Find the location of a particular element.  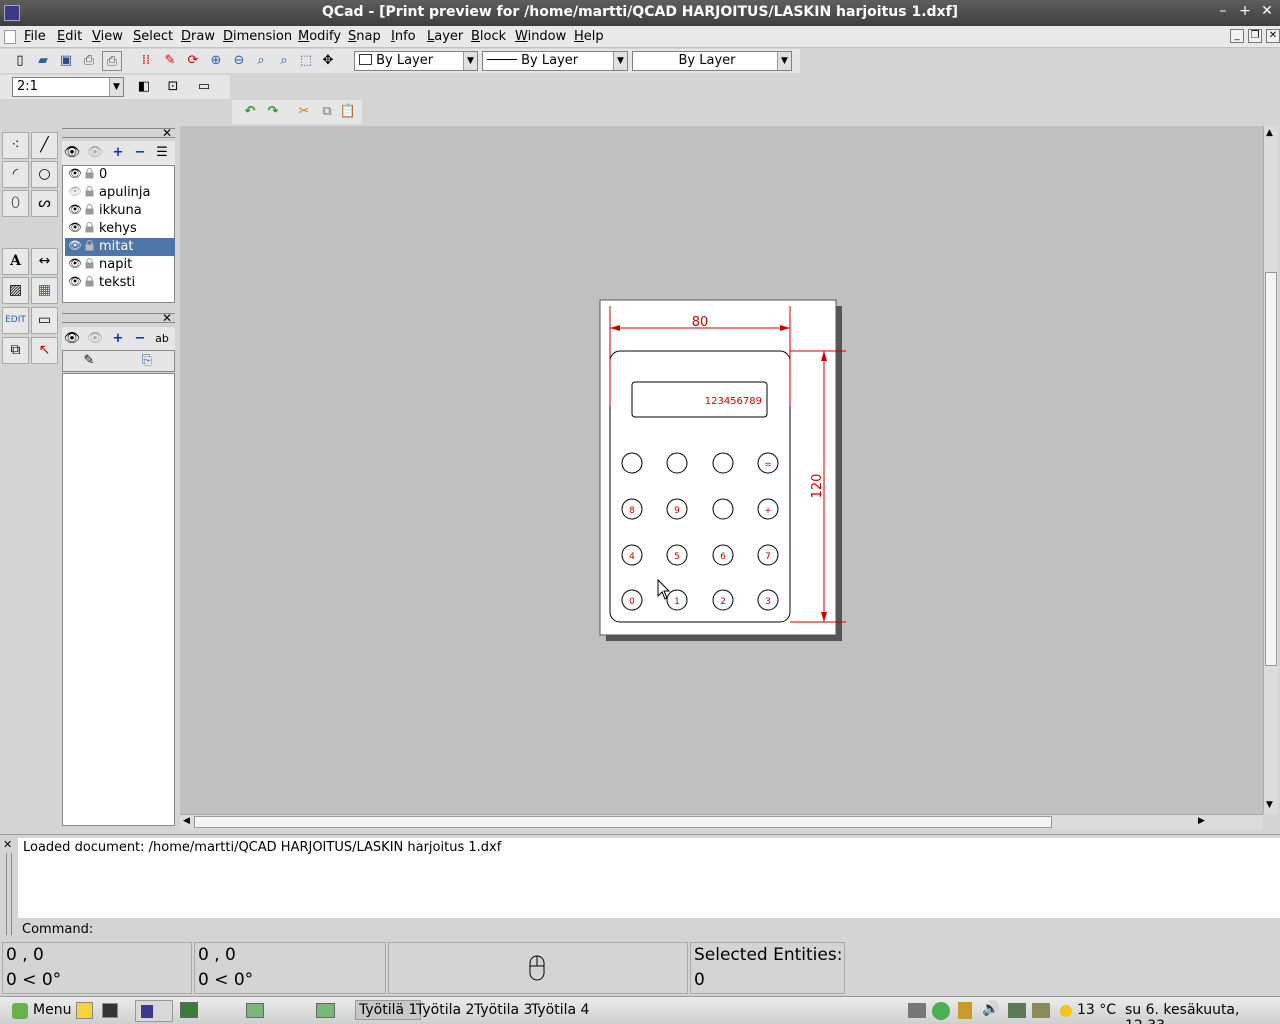

vertical-scrollbar: ▲ ▼ is located at coordinates (1270, 470).